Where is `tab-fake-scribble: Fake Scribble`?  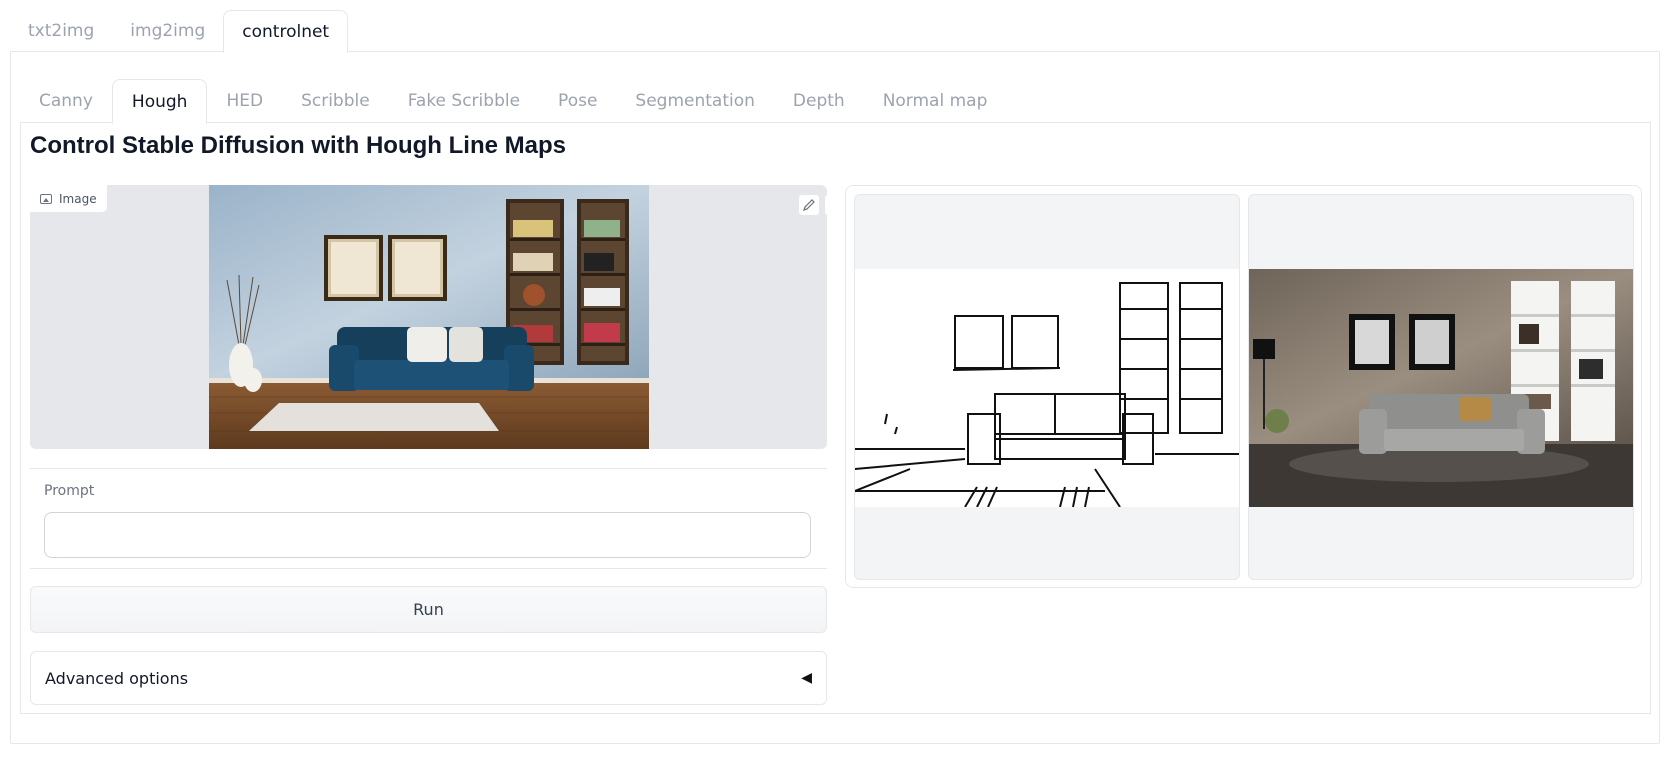
tab-fake-scribble: Fake Scribble is located at coordinates (464, 101).